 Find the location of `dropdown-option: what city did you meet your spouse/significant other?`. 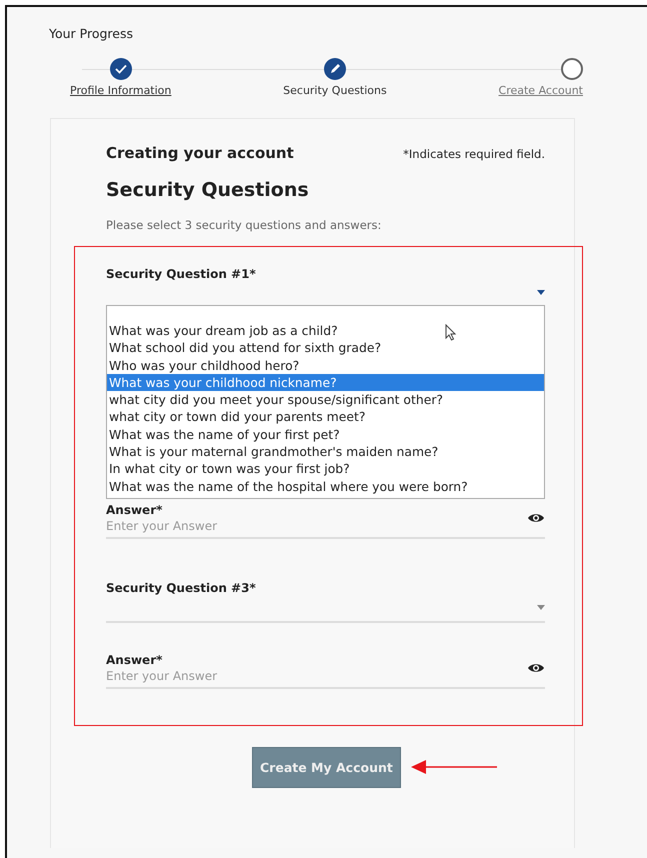

dropdown-option: what city did you meet your spouse/significant other? is located at coordinates (325, 399).